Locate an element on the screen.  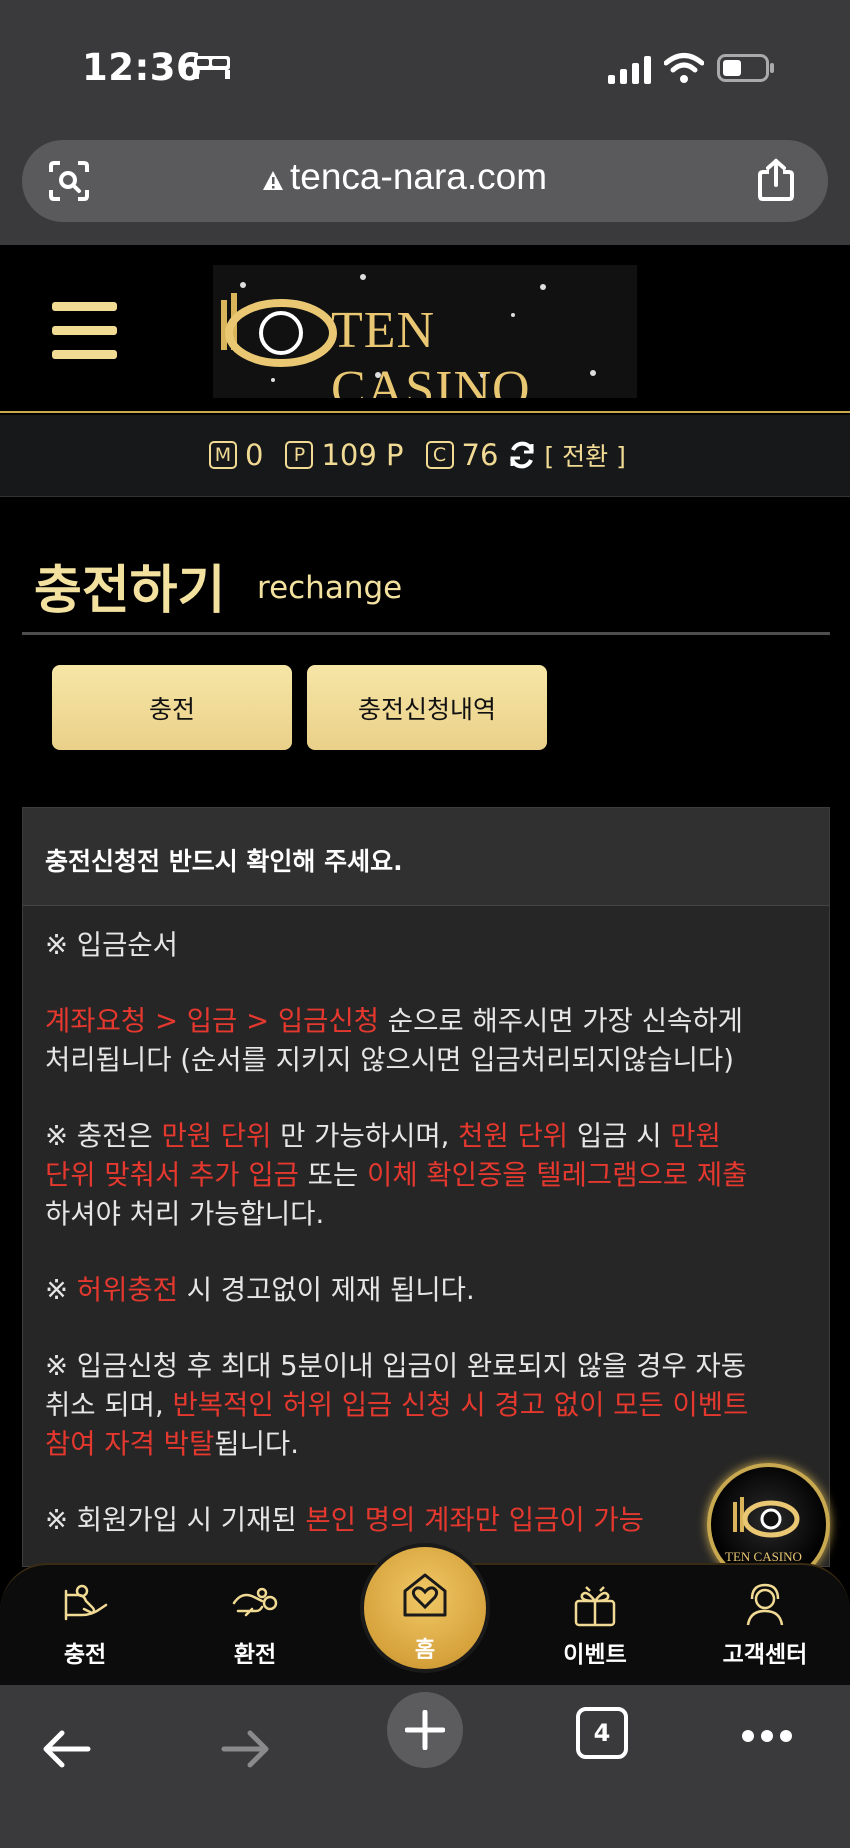
nav-home-button: 홈 is located at coordinates (425, 1608).